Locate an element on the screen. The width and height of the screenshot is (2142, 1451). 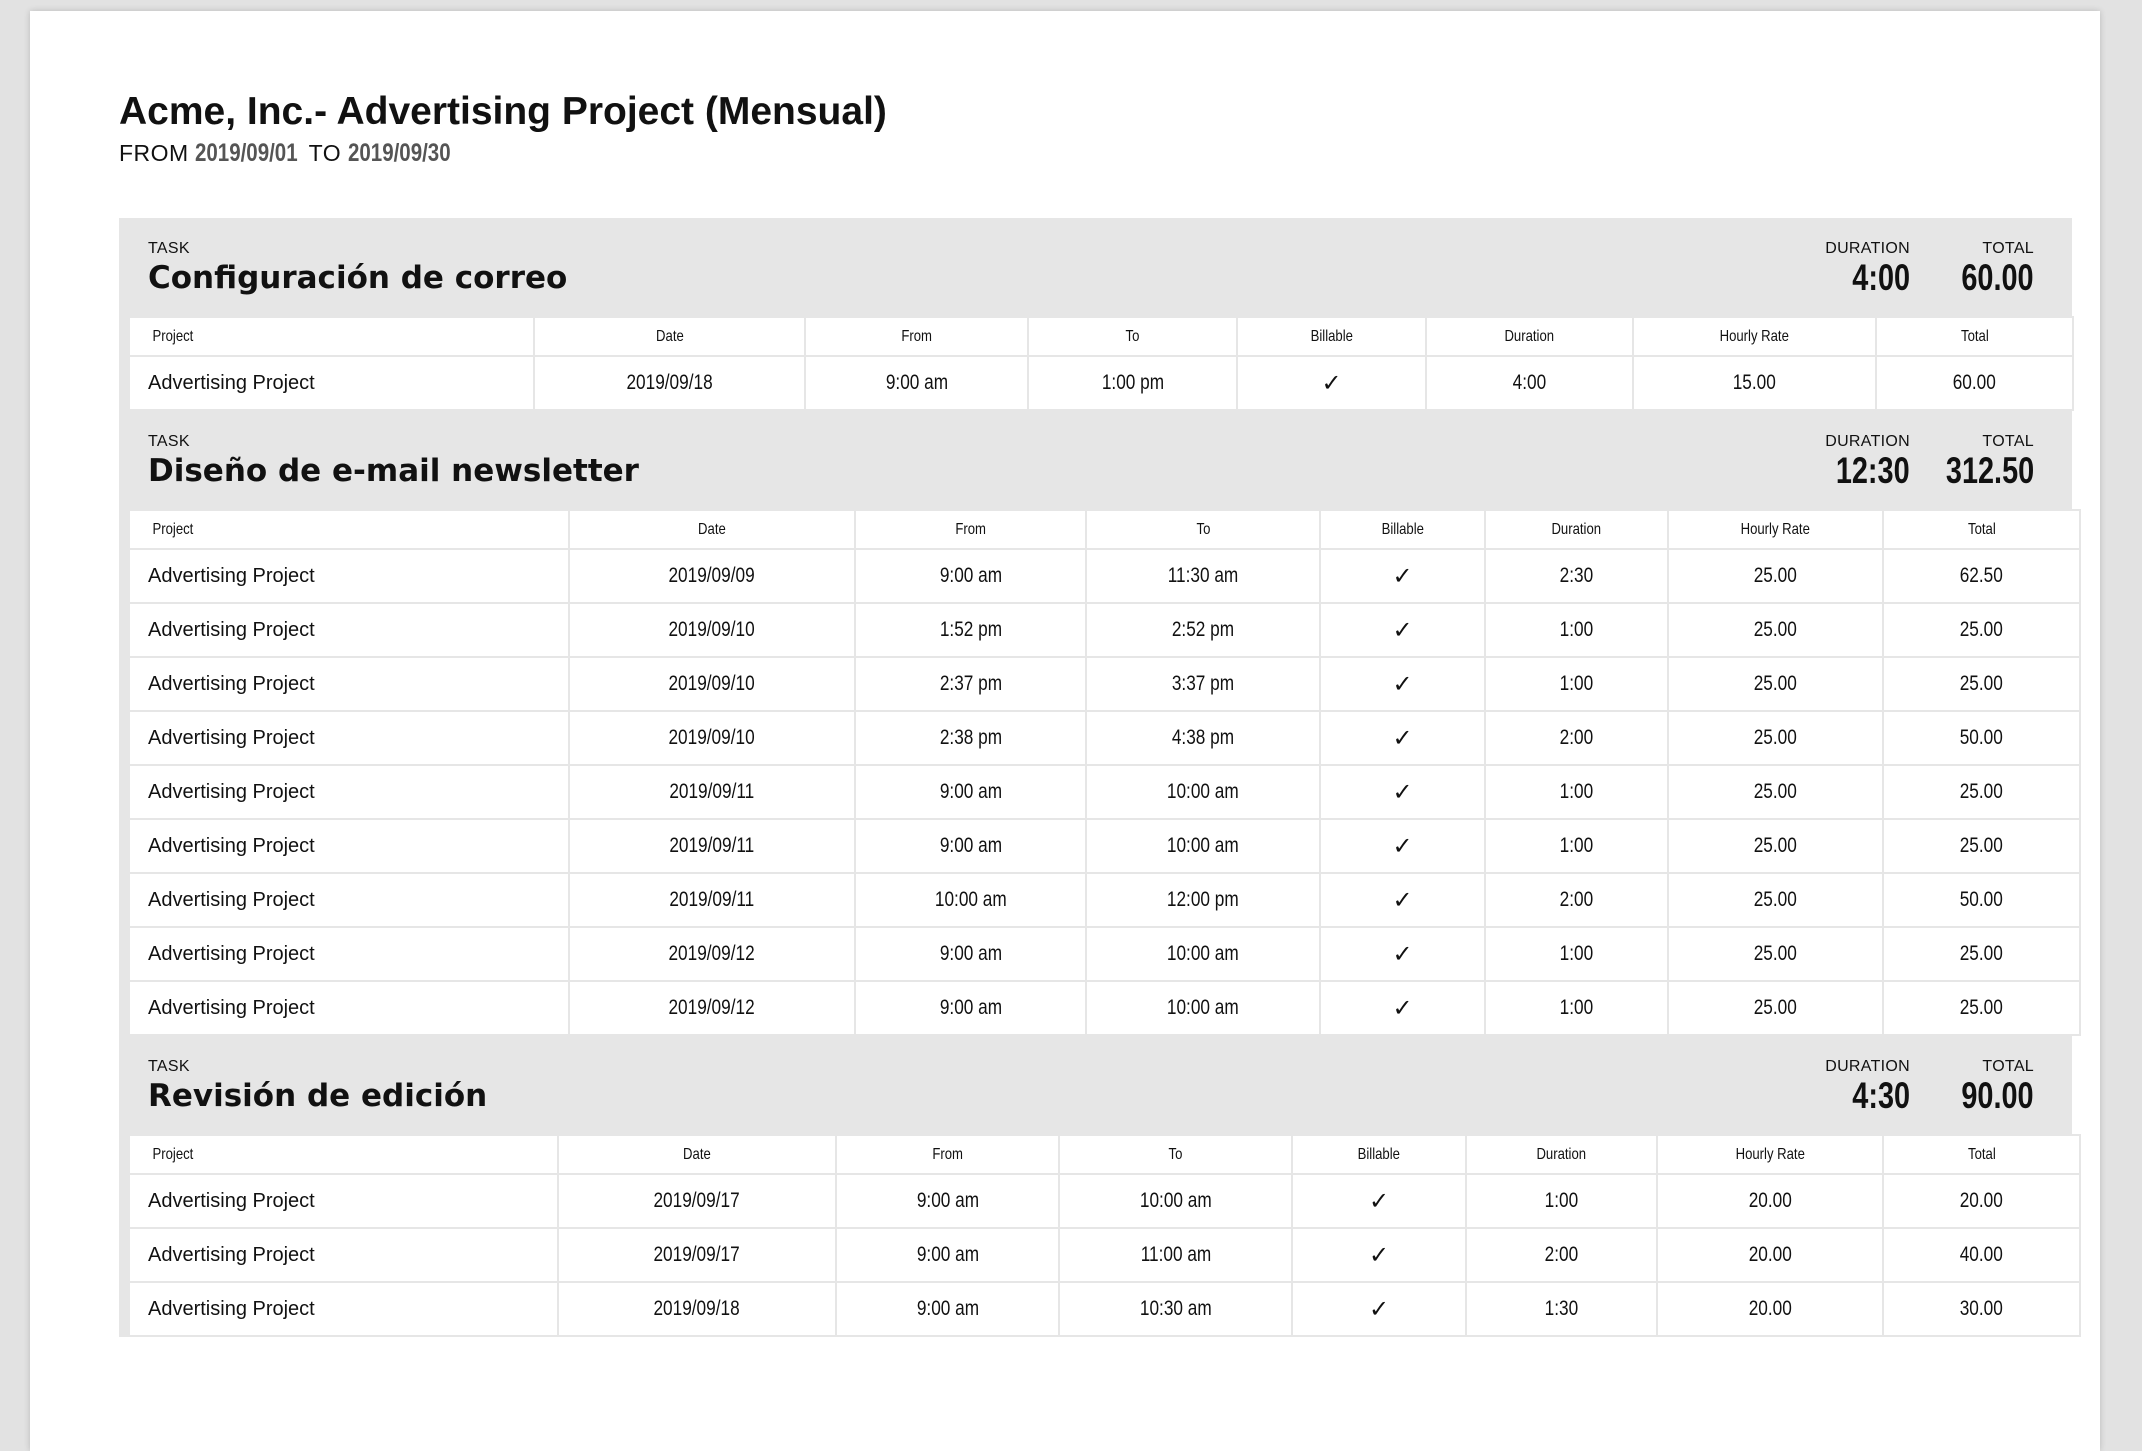
cell-duration: 4:00 is located at coordinates (1529, 383).